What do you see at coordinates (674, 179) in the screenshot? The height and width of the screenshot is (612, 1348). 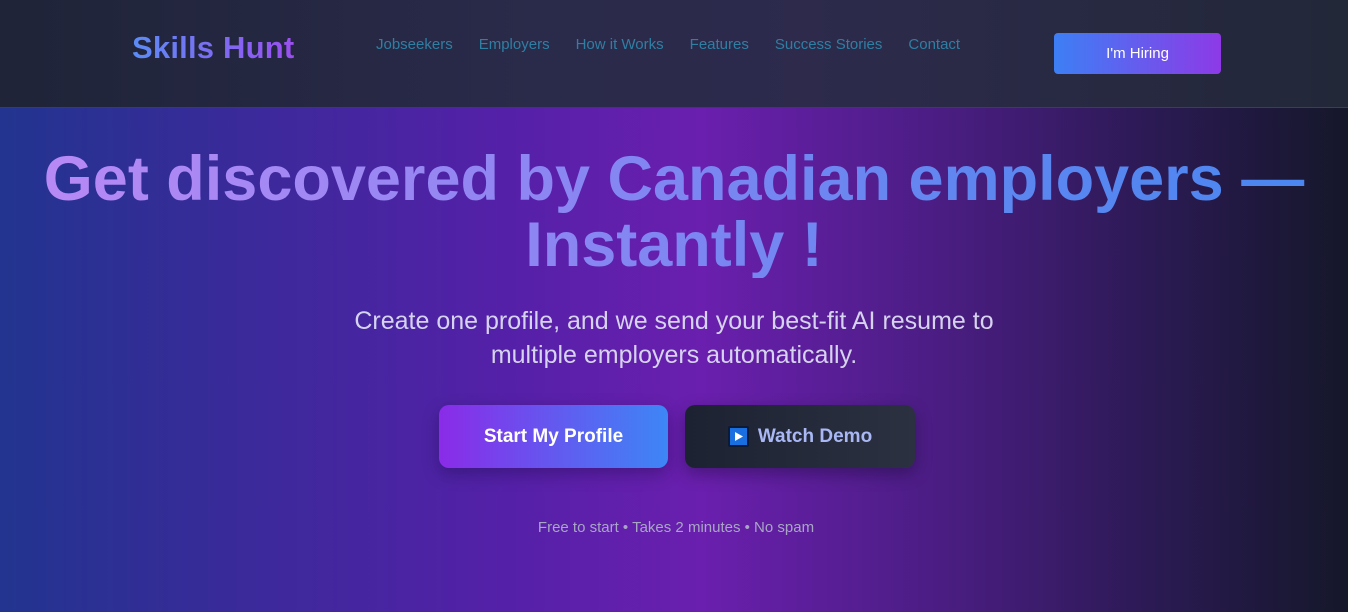 I see `hero-title-line-1: Get discovered by Canadian employers —` at bounding box center [674, 179].